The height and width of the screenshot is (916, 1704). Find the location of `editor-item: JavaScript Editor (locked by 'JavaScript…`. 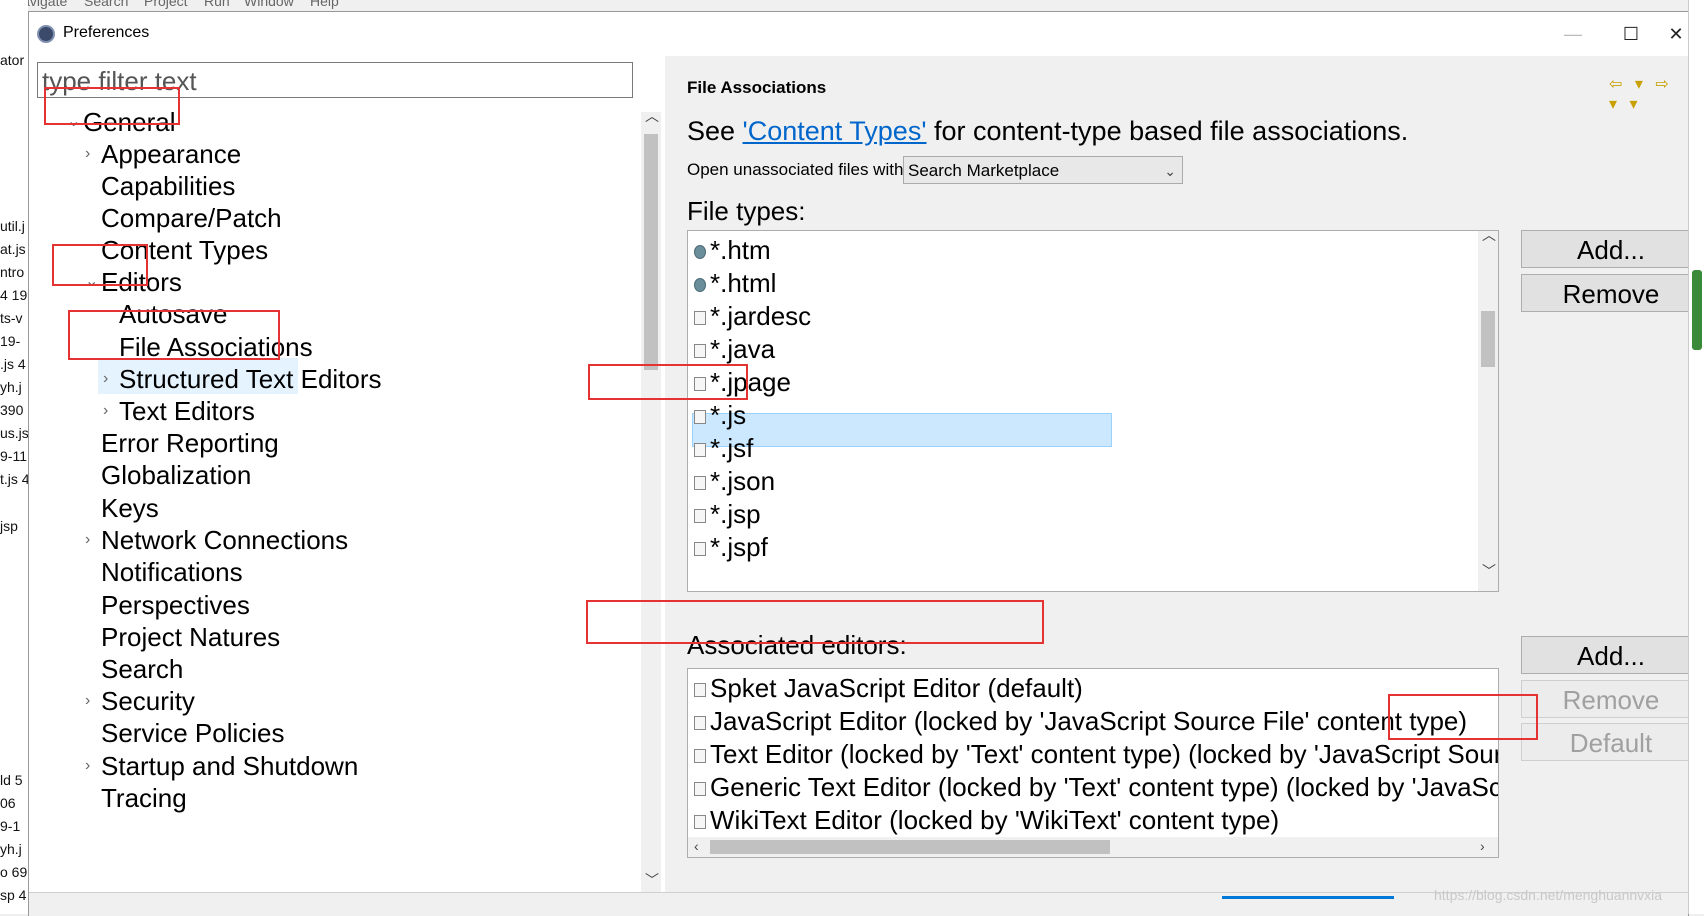

editor-item: JavaScript Editor (locked by 'JavaScript… is located at coordinates (1080, 721).